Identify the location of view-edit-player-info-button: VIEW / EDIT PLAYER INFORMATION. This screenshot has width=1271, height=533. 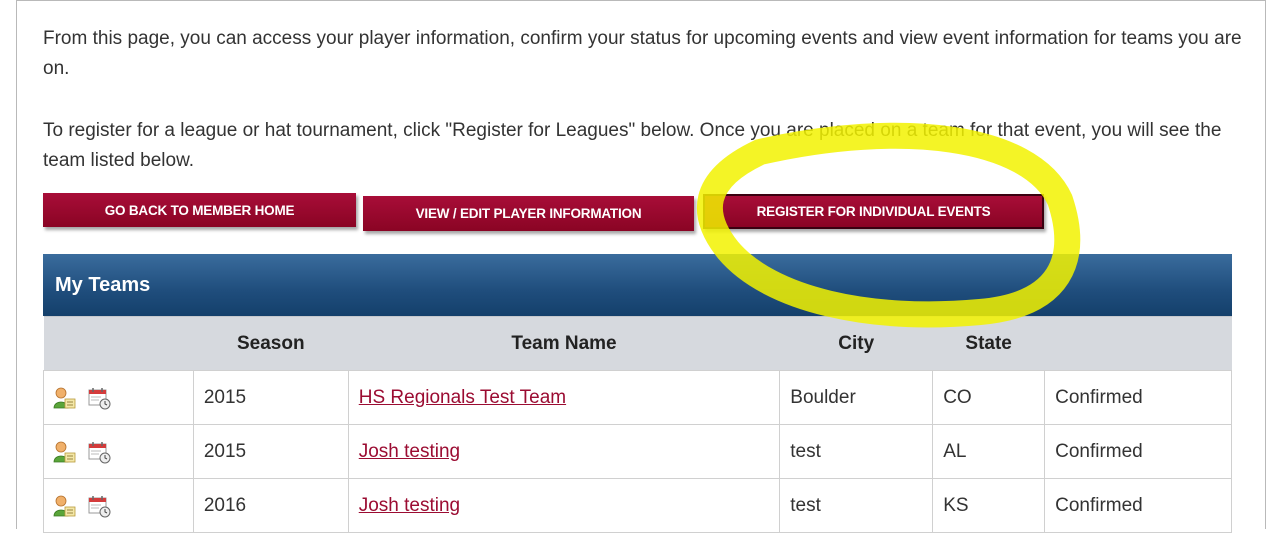
(528, 213).